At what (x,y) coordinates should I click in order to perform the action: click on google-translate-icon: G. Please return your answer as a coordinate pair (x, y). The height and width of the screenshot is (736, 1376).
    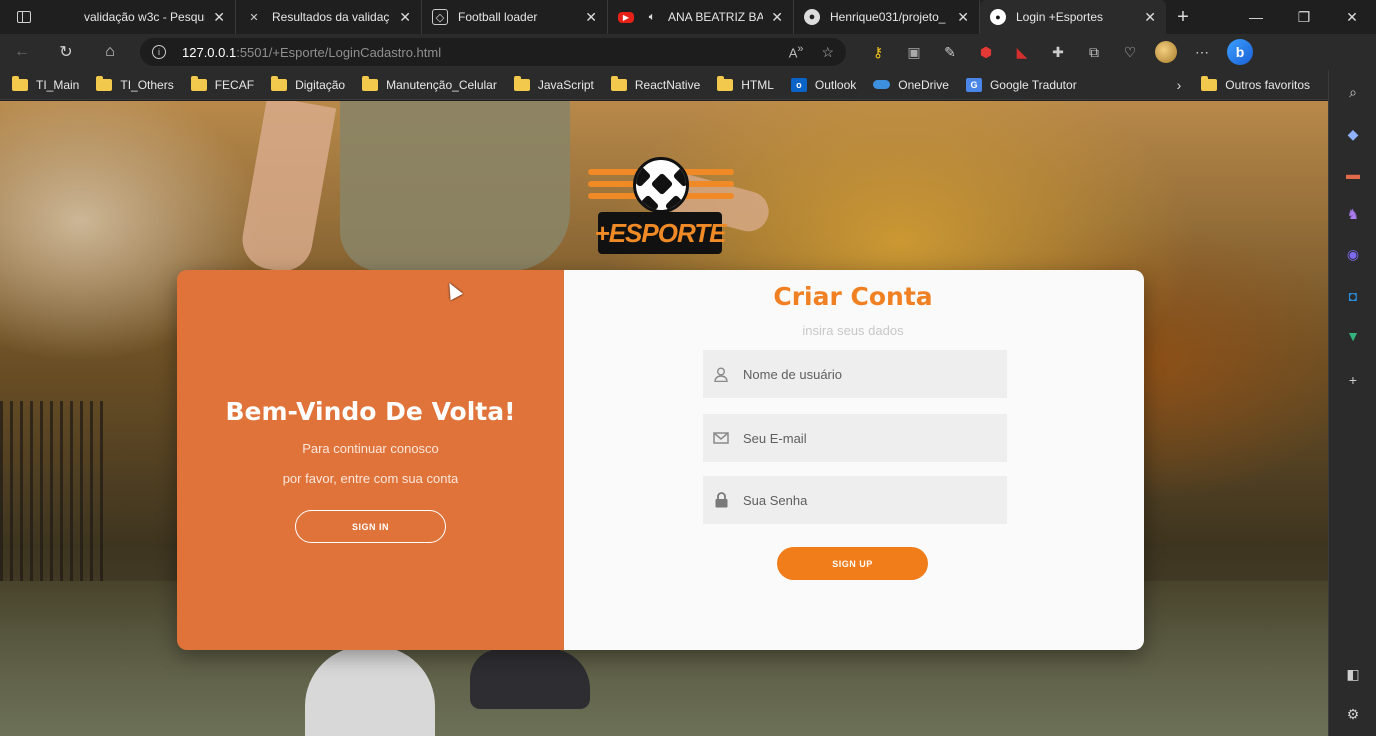
    Looking at the image, I should click on (973, 84).